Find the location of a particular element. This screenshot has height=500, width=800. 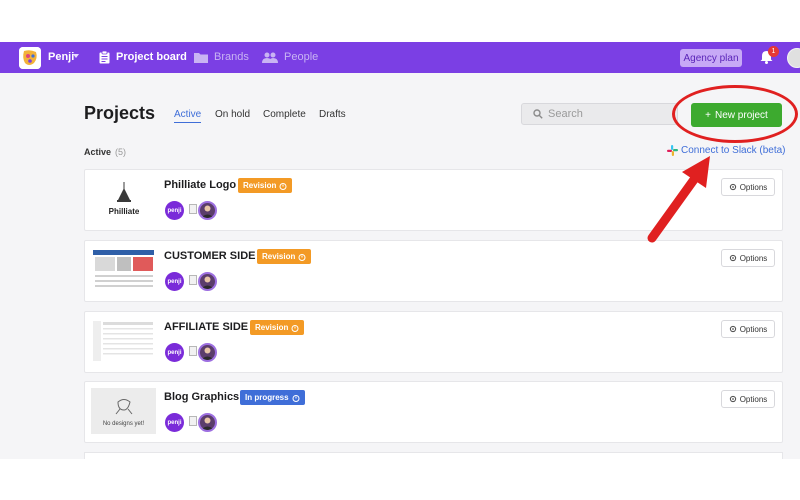

annotation-arrow-icon is located at coordinates (678, 199).